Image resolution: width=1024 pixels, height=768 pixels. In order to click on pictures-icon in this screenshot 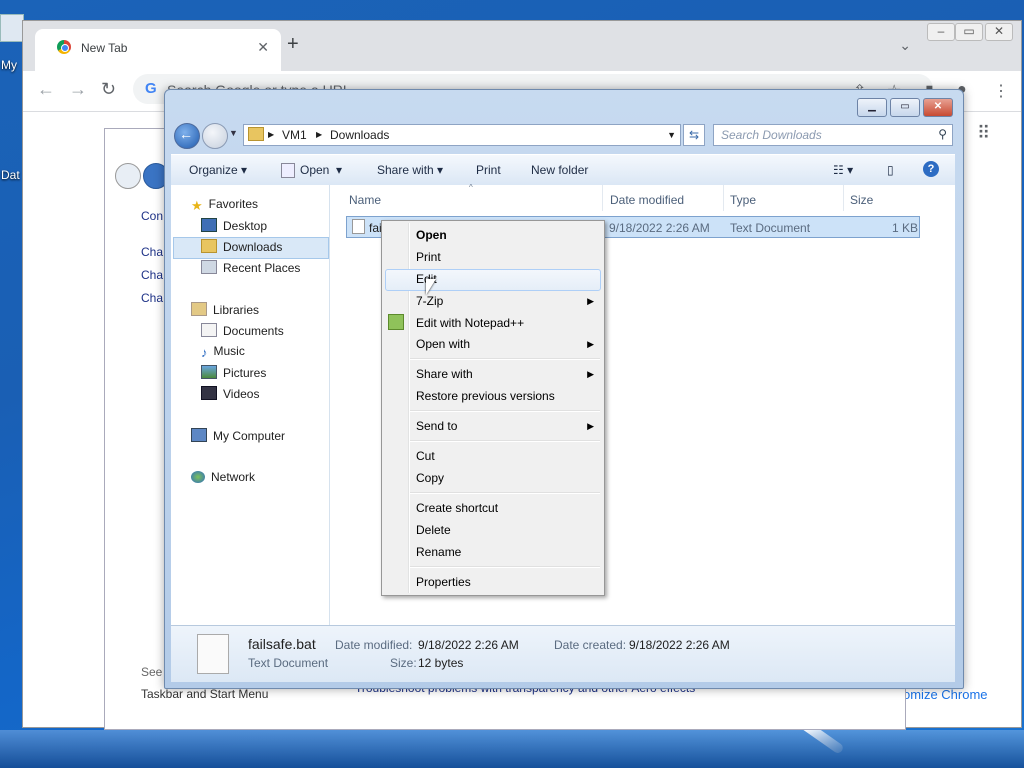, I will do `click(209, 372)`.